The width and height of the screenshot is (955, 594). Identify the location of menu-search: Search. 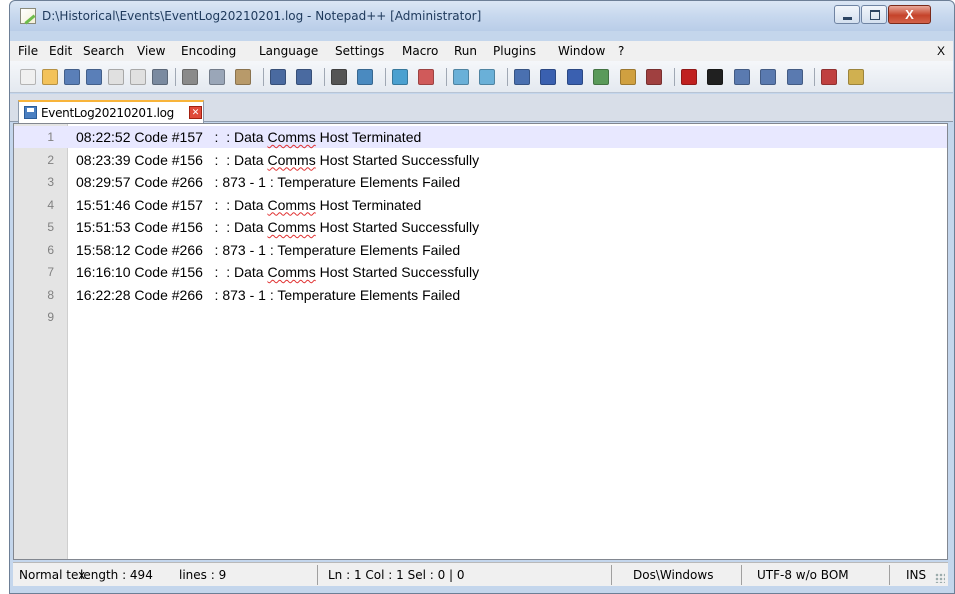
(103, 51).